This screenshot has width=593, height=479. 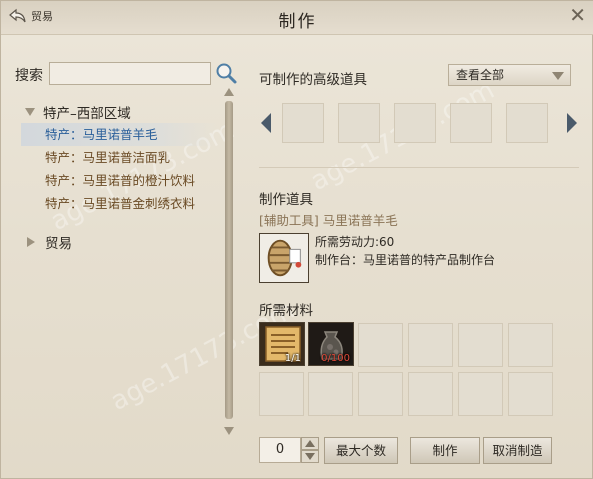 I want to click on search-icon, so click(x=226, y=73).